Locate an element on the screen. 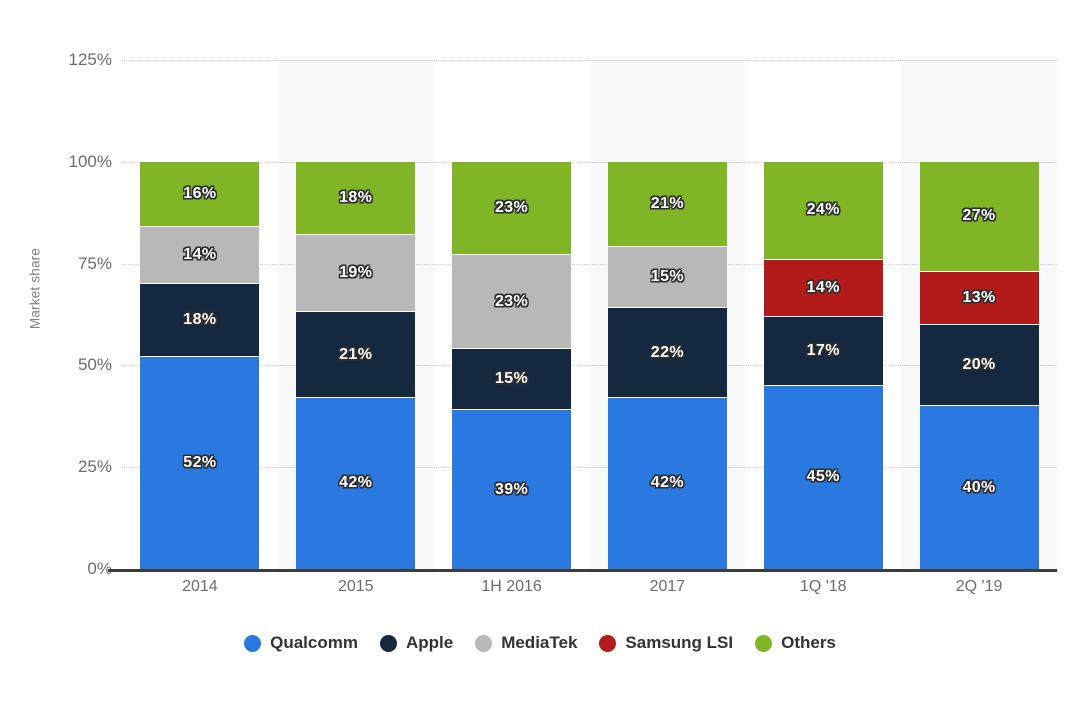 The image size is (1080, 709). bar-segment-label: 27% is located at coordinates (979, 216).